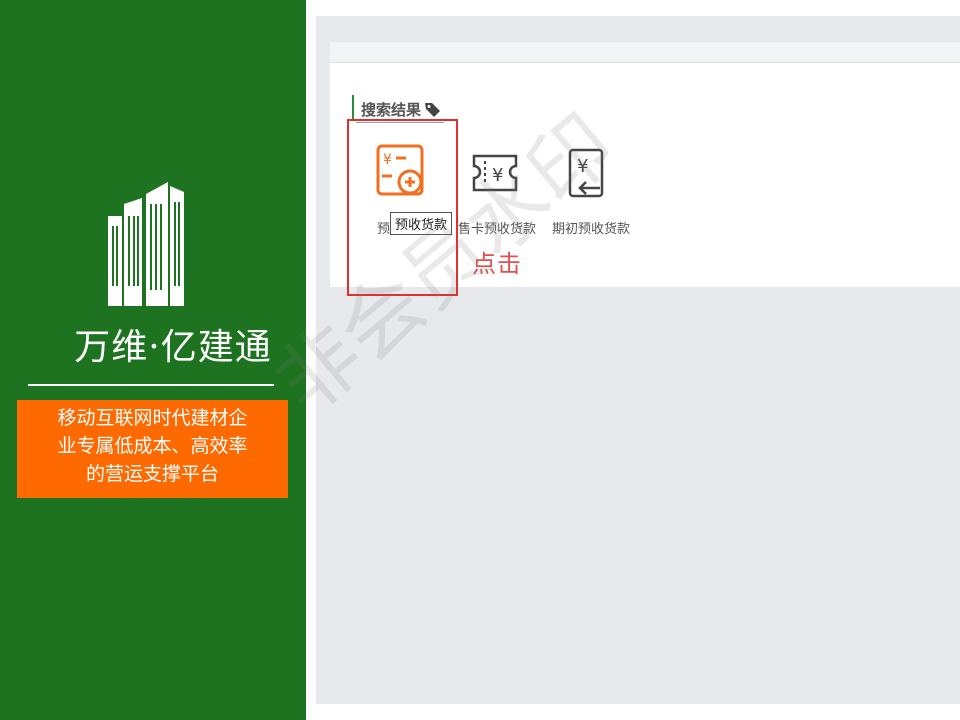 The height and width of the screenshot is (720, 960). Describe the element at coordinates (591, 228) in the screenshot. I see `initial-payment-label: 期初预收货款` at that location.